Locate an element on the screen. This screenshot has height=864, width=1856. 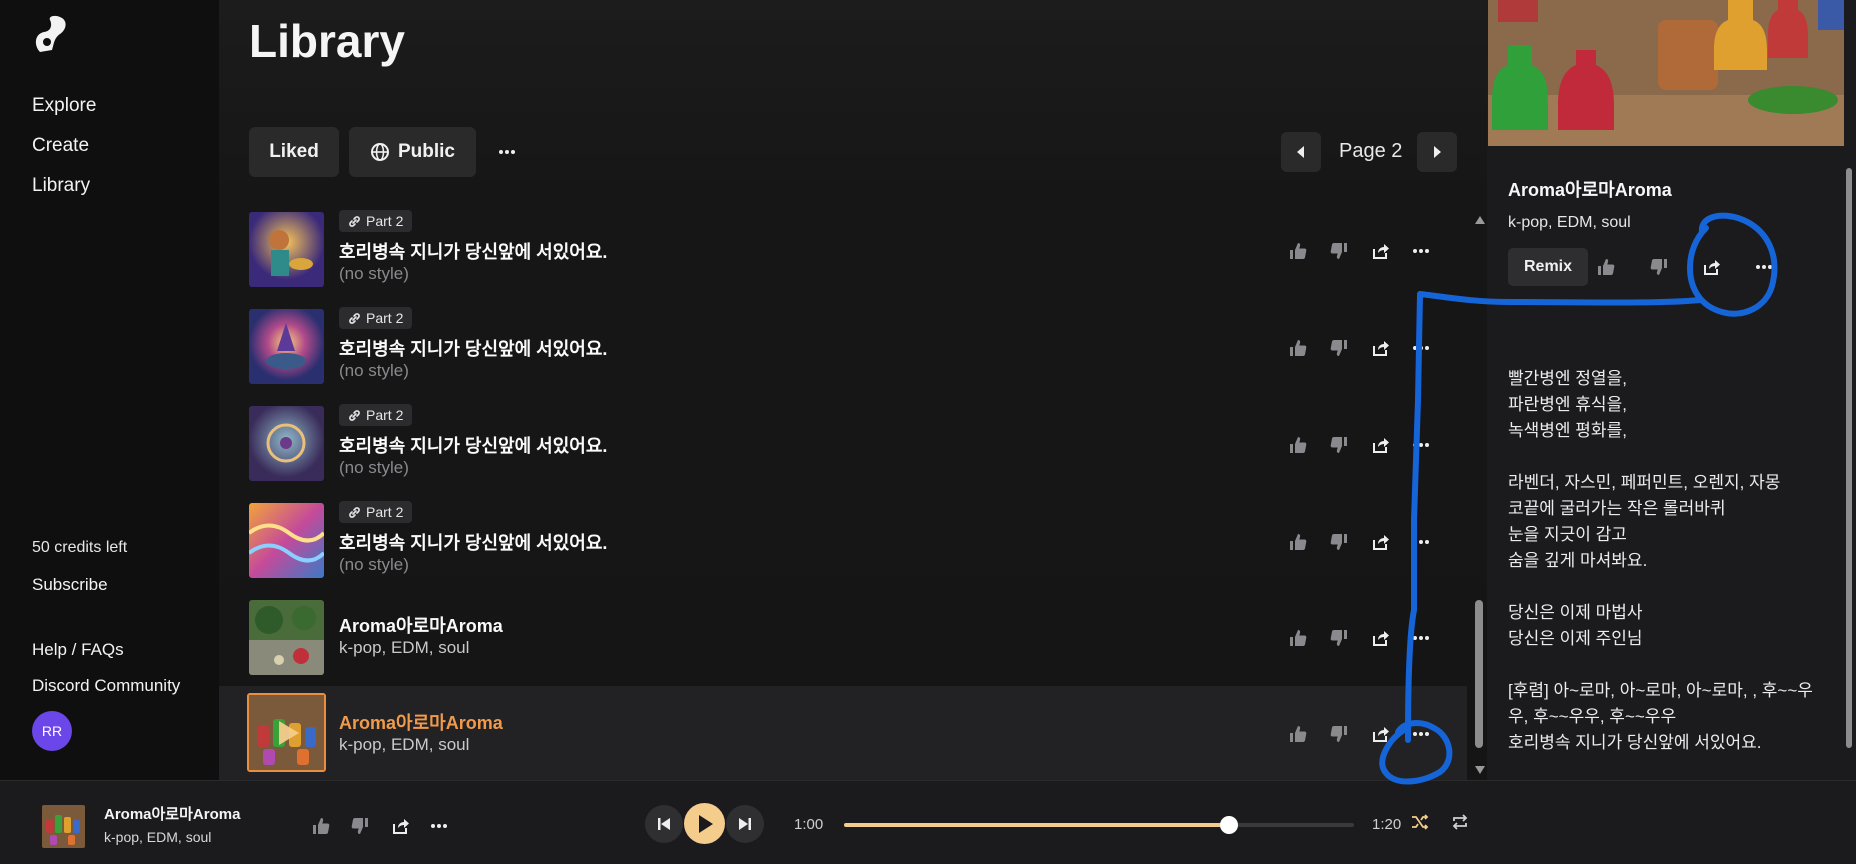
part-tag: Part 2 is located at coordinates (376, 512).